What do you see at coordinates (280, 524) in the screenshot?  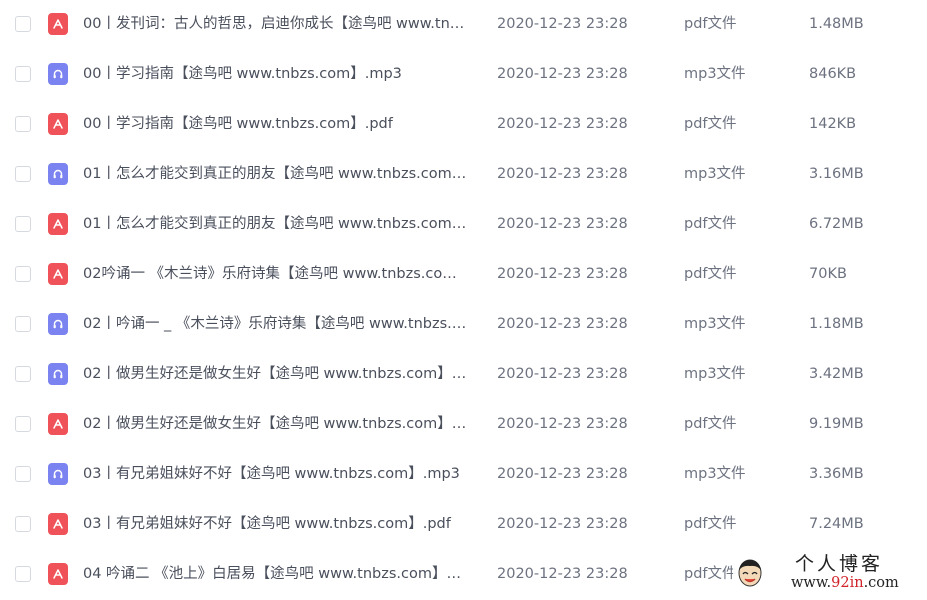 I see `file-name: 03丨有兄弟姐妹好不好【途鸟吧 www.tnbzs.com】.pdf` at bounding box center [280, 524].